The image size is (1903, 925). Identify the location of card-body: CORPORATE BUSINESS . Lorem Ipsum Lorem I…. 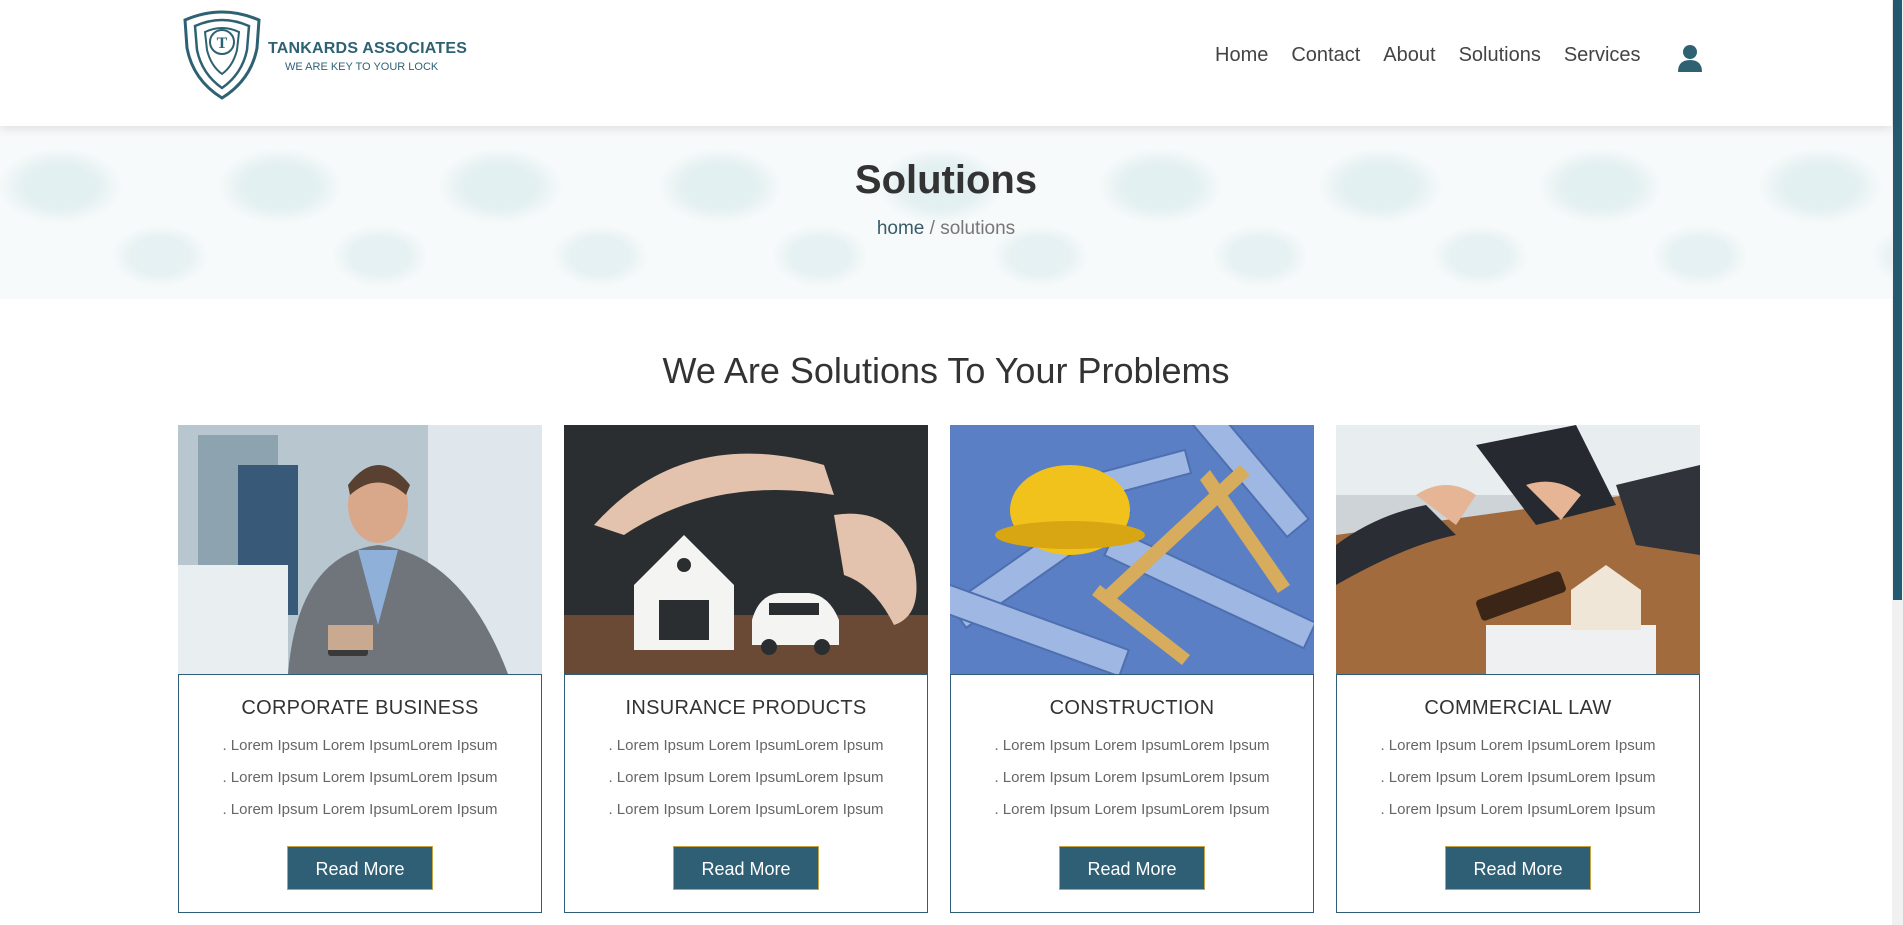
(360, 793).